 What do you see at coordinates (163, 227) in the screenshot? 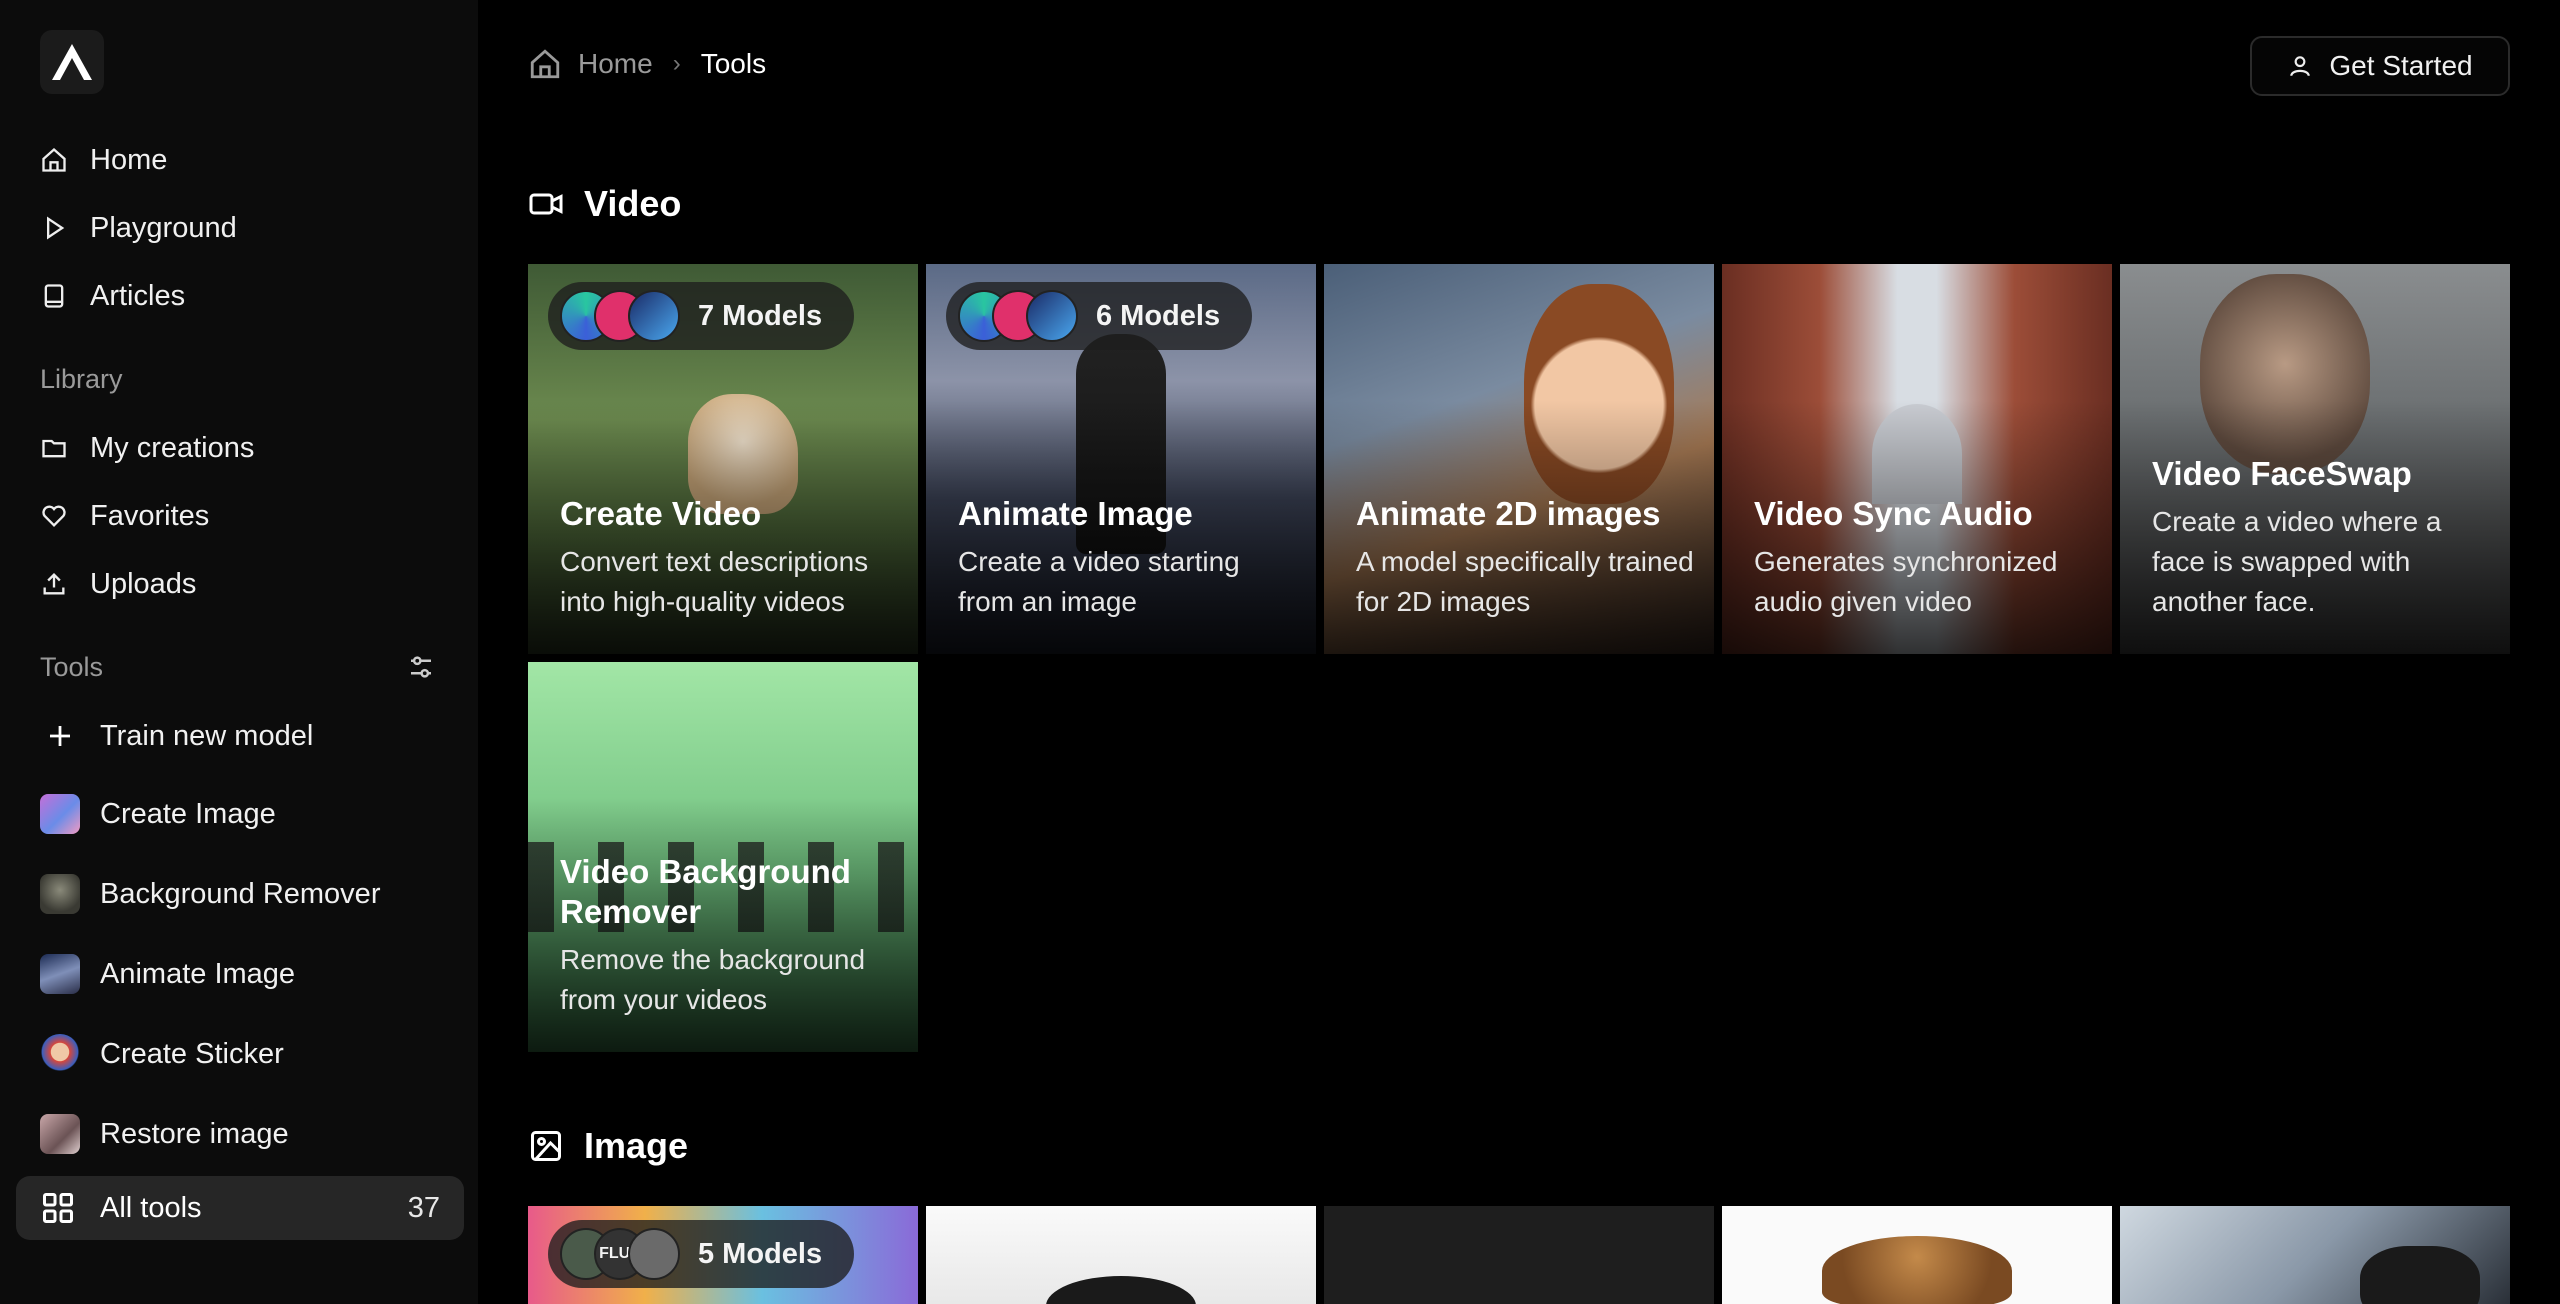
I see `sidebar-item-label: Playground` at bounding box center [163, 227].